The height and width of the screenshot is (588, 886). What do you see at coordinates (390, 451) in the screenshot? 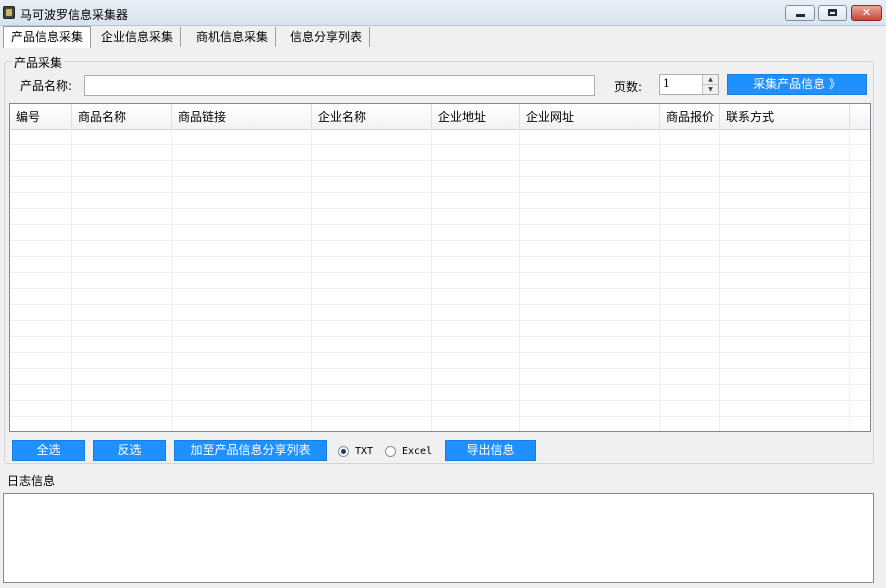
I see `excel-radio` at bounding box center [390, 451].